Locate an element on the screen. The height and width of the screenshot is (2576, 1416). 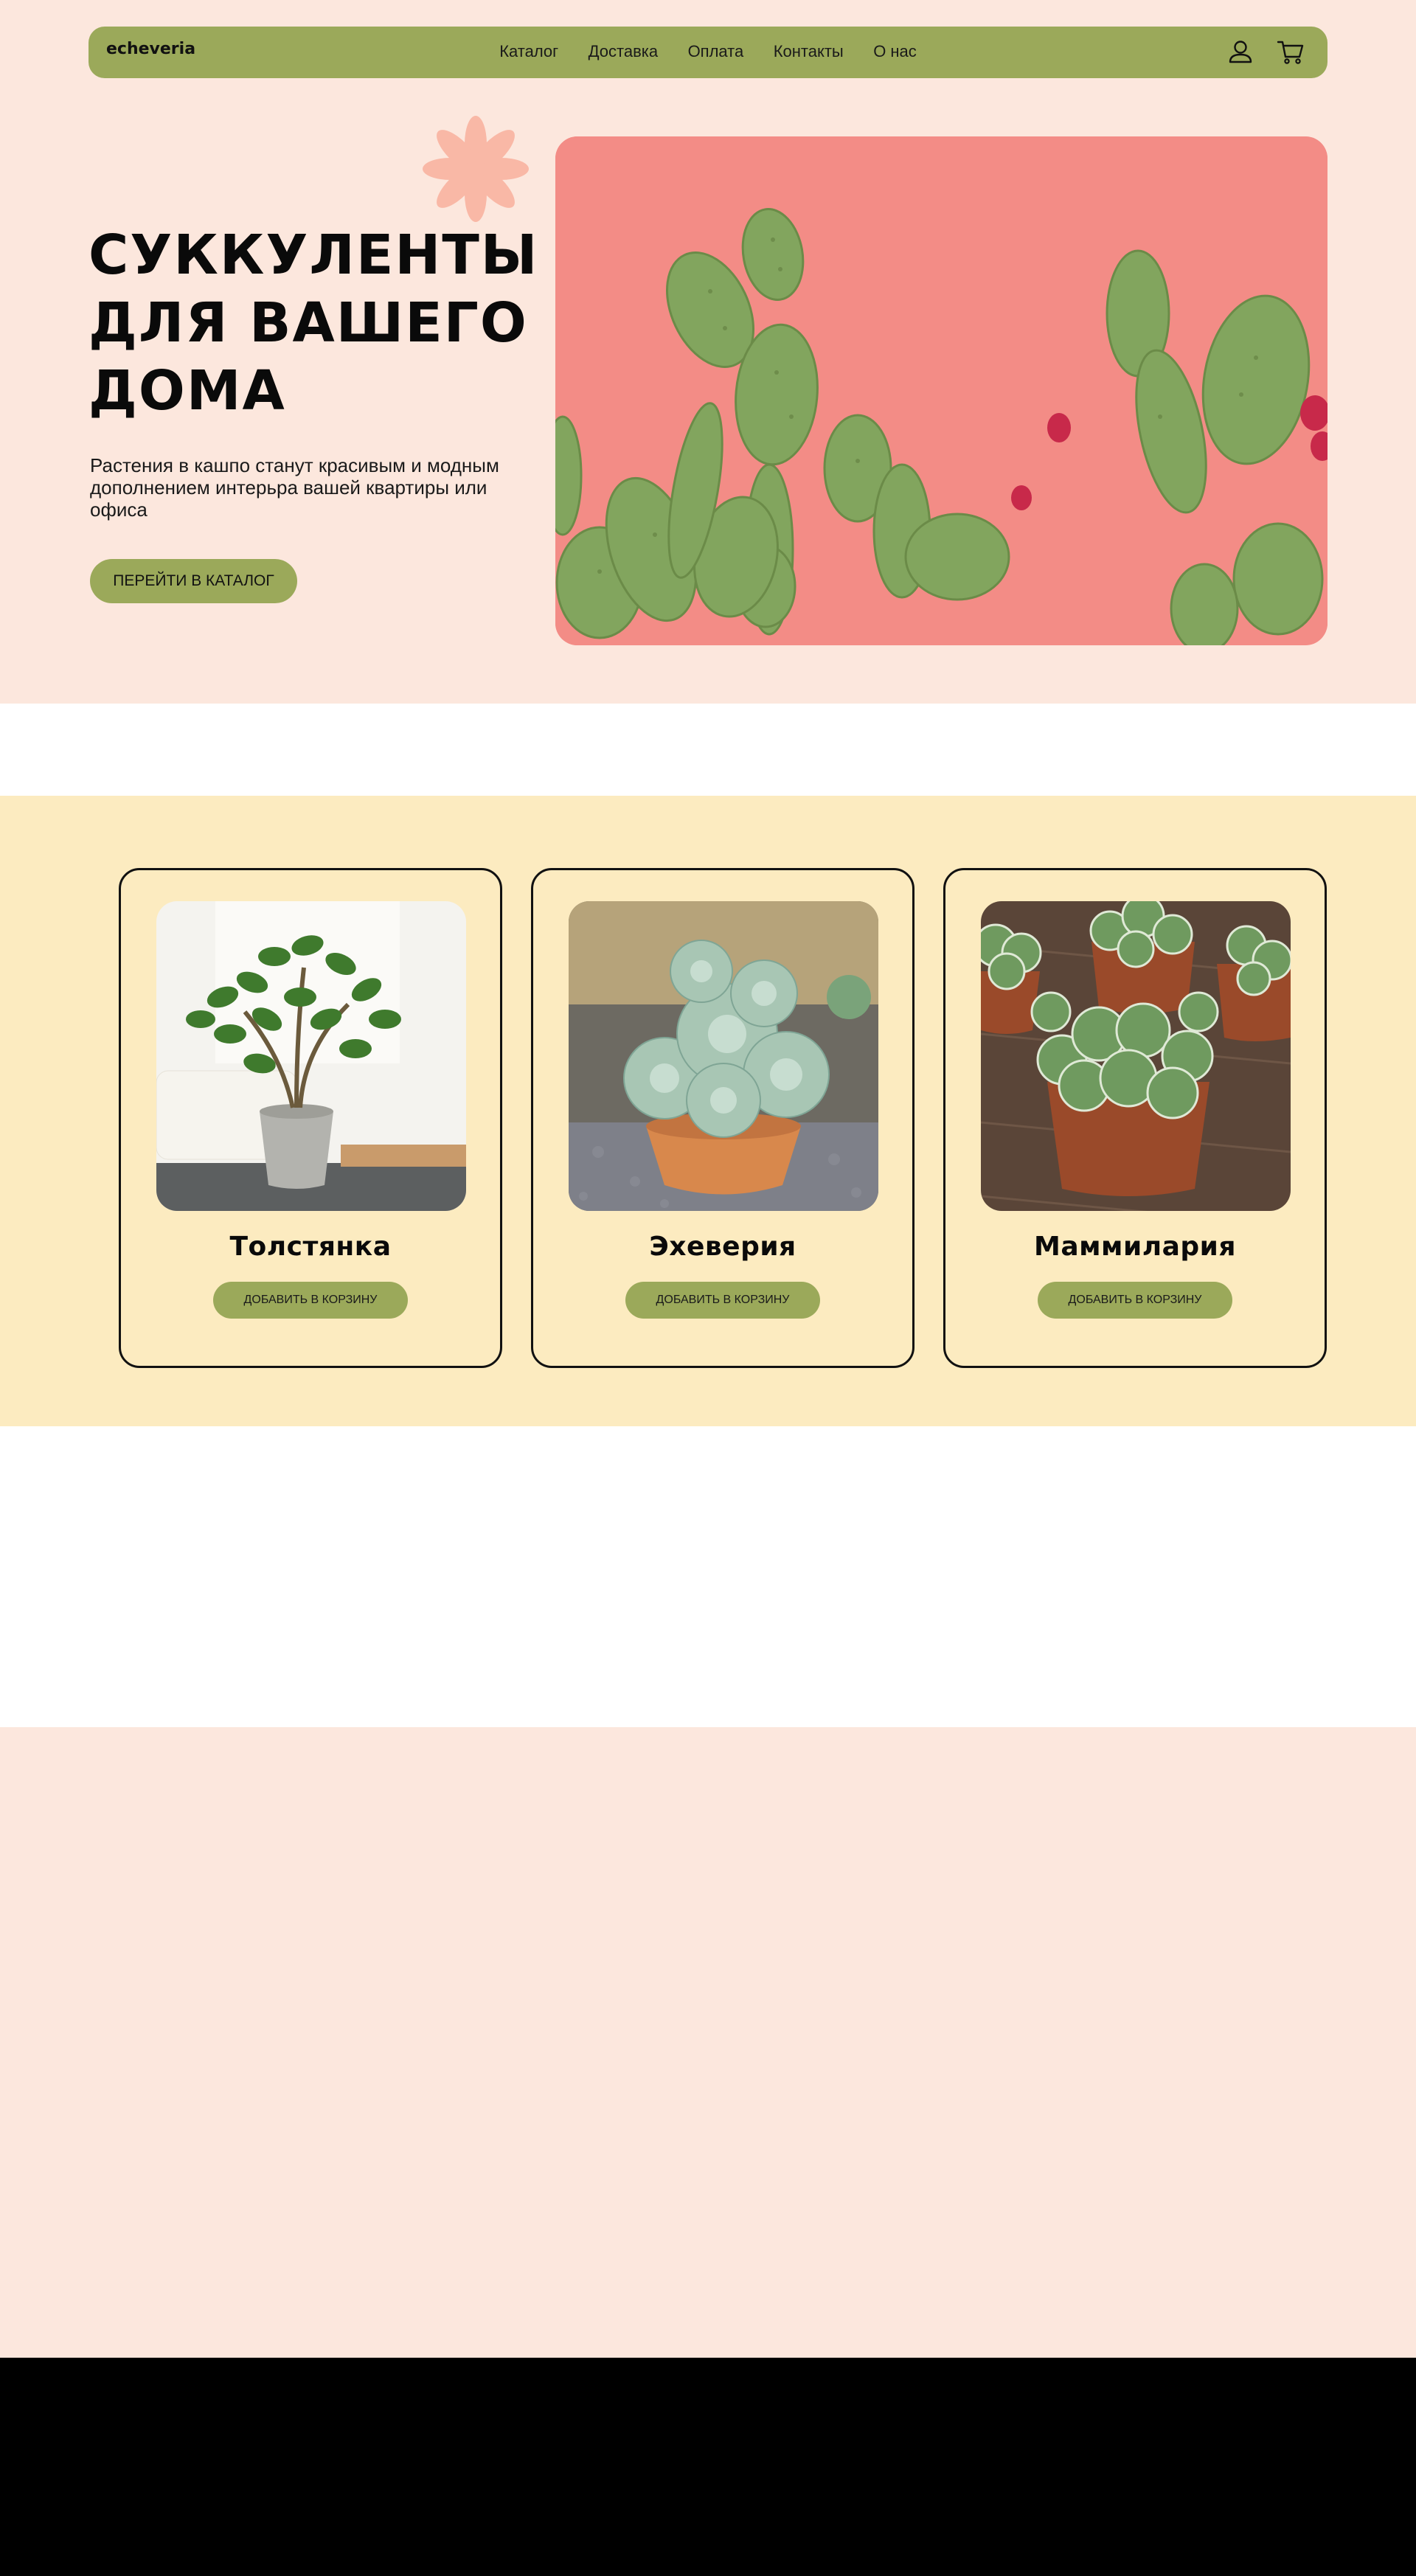
nav-links: Каталог Доставка Оплата Контакты О нас is located at coordinates (708, 51).